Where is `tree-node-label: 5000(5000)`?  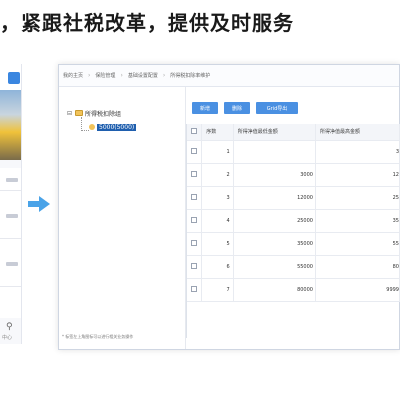
tree-node-label: 5000(5000) is located at coordinates (117, 127).